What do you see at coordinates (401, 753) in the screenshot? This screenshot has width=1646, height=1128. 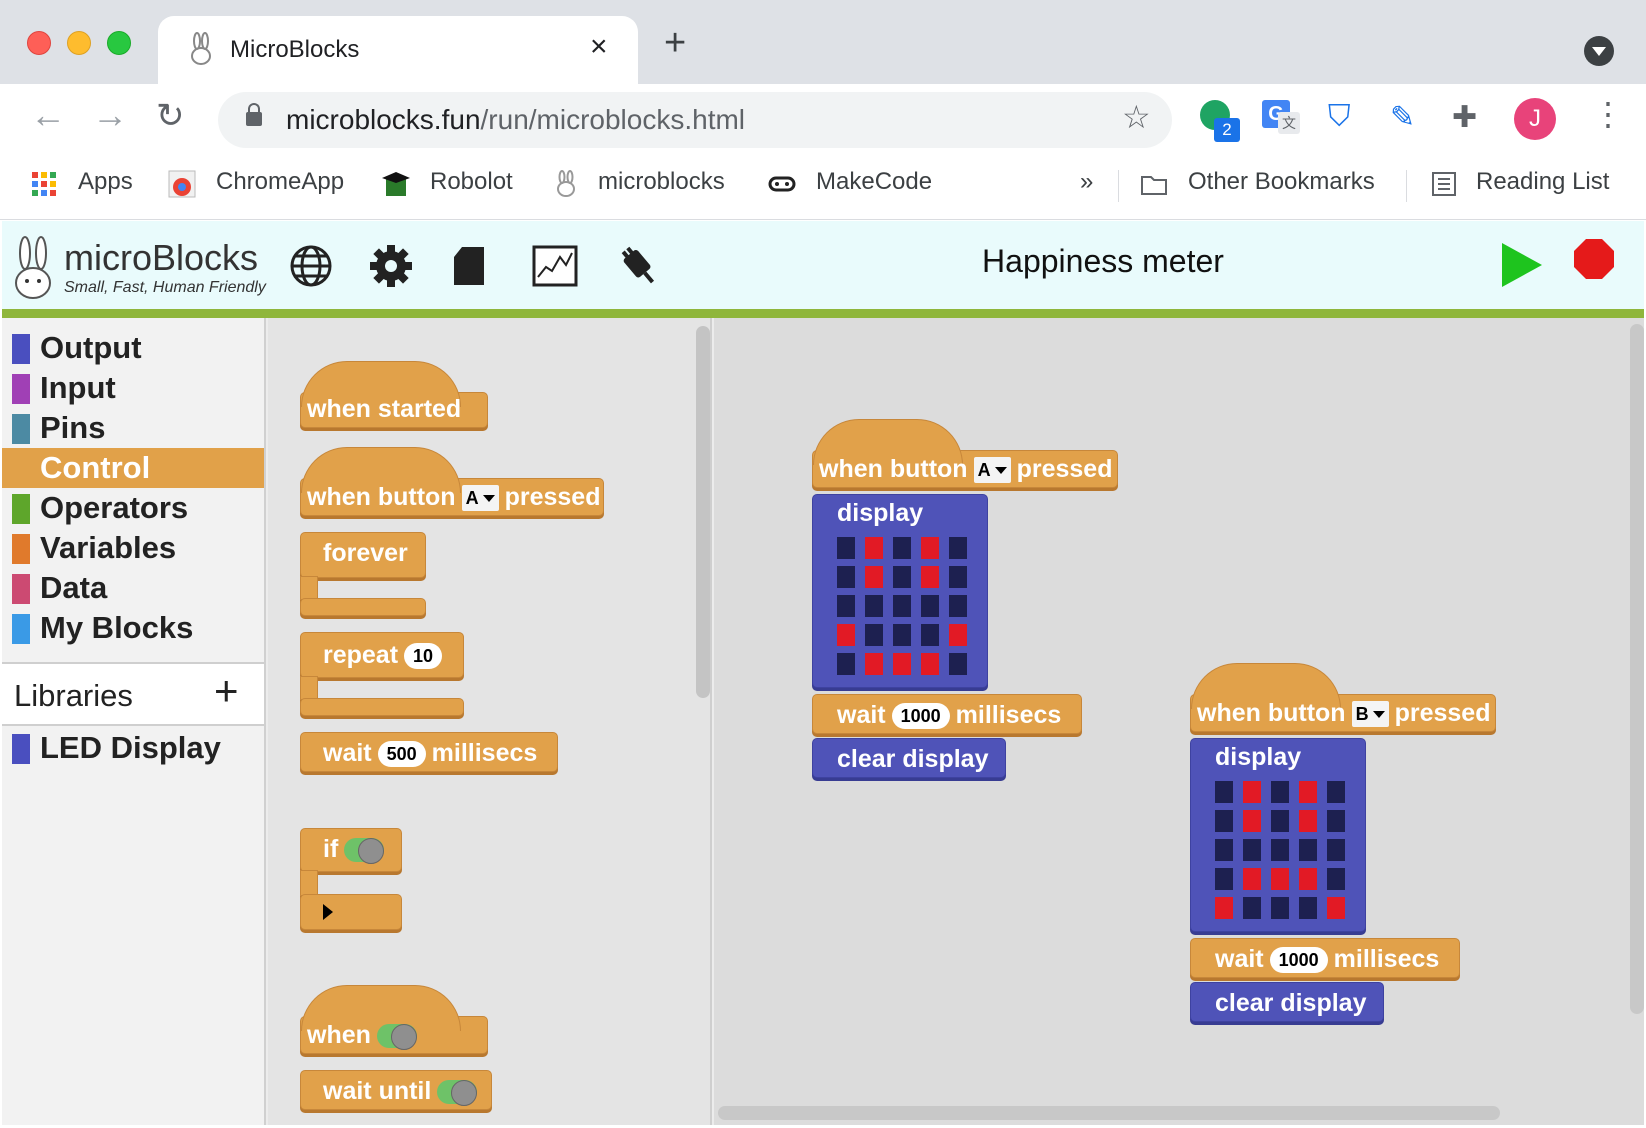 I see `wait-ms-input: 500` at bounding box center [401, 753].